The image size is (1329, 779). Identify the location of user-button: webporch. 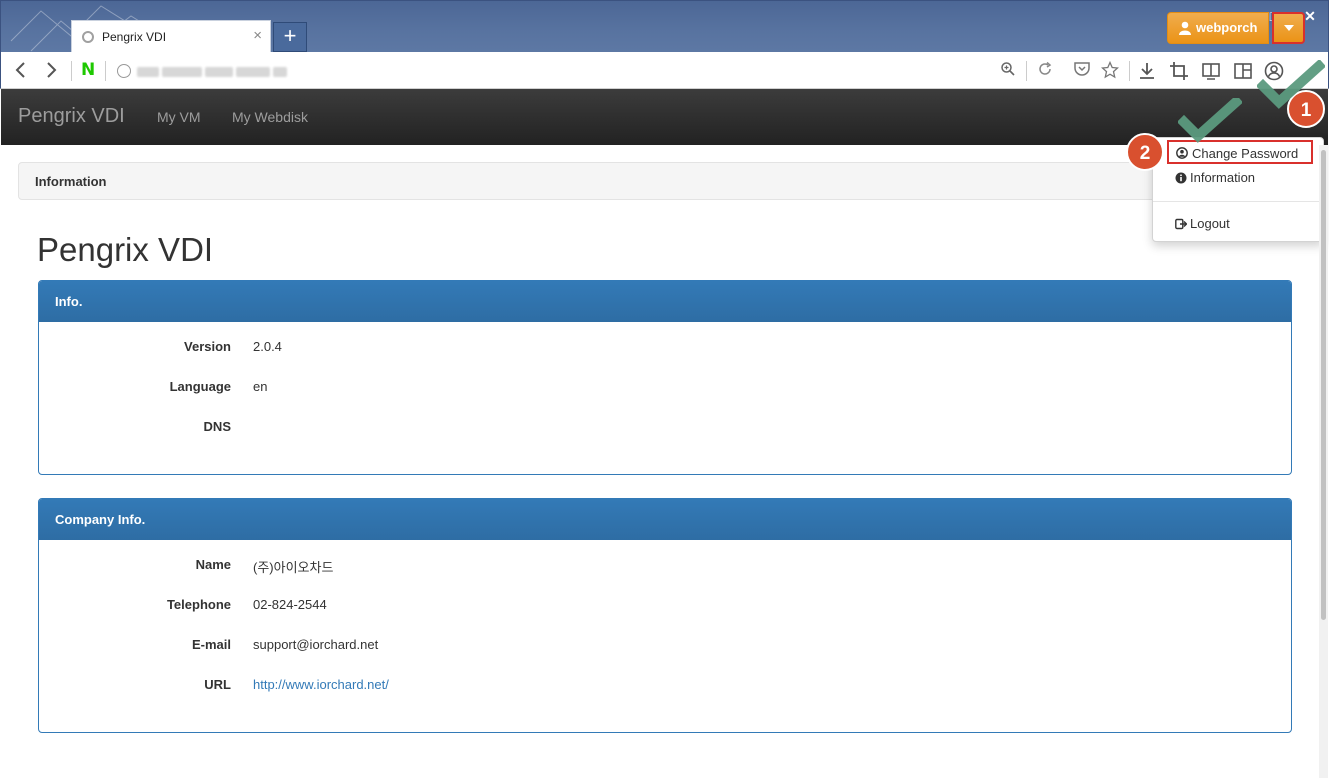
(1218, 28).